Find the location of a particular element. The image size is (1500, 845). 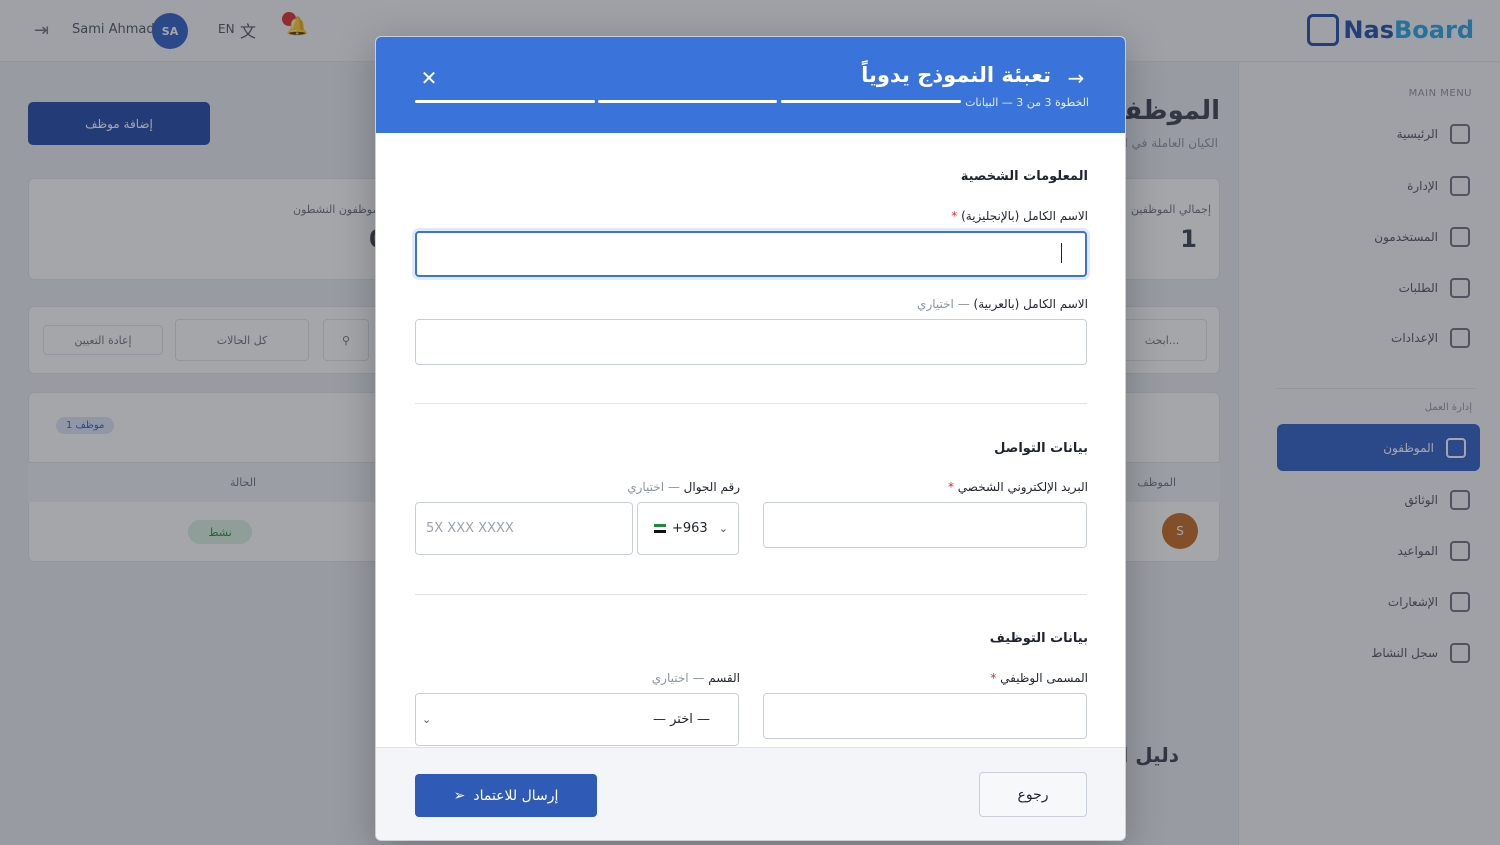

step-indicator: الخطوة 3 من 3 — البيانات is located at coordinates (1027, 102).